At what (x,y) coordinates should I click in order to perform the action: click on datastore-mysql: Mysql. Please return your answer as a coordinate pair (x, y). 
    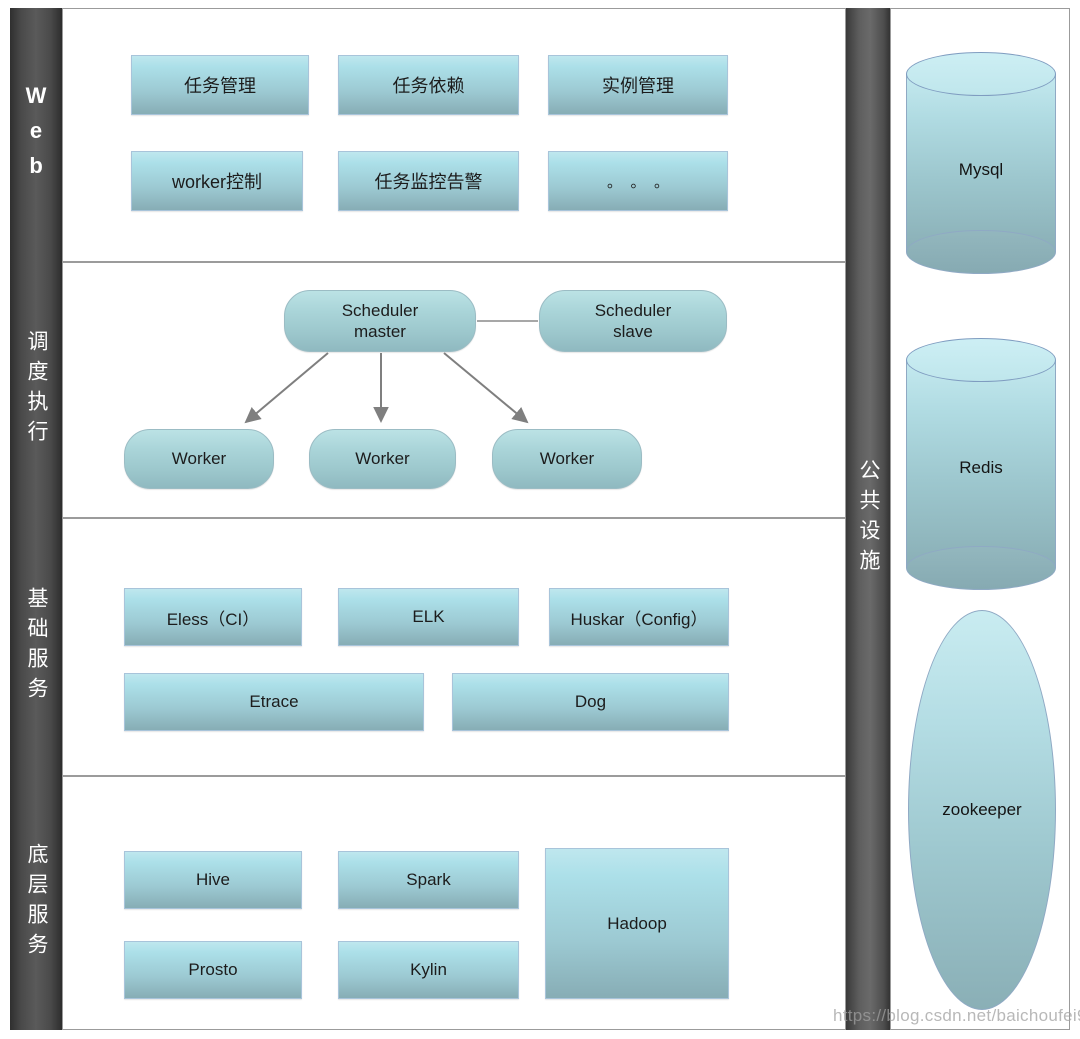
    Looking at the image, I should click on (981, 163).